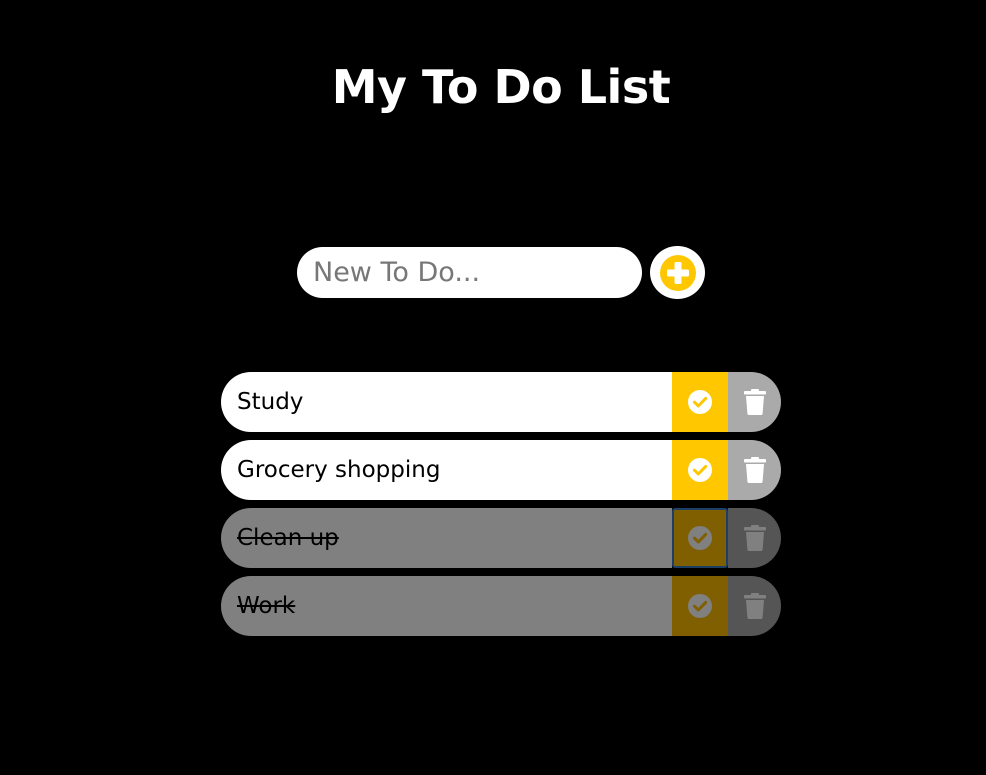 The width and height of the screenshot is (986, 775). I want to click on todo-item: Study, so click(501, 402).